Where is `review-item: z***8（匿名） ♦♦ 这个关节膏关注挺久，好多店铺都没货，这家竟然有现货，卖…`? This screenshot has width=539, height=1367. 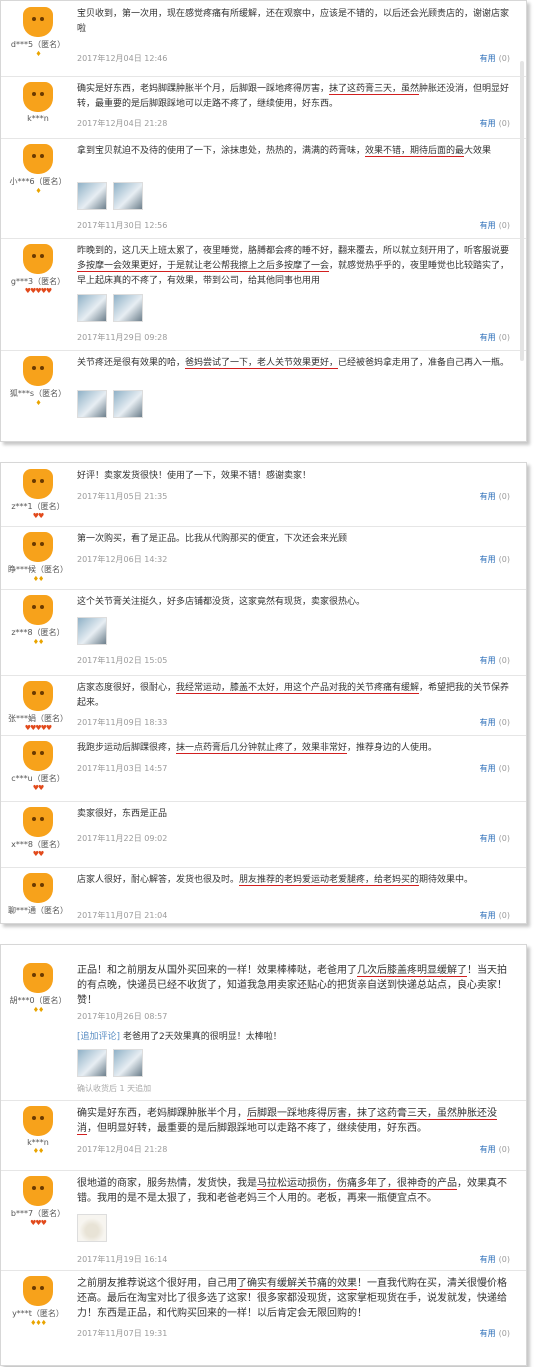
review-item: z***8（匿名） ♦♦ 这个关节膏关注挺久，好多店铺都没货，这家竟然有现货，卖… is located at coordinates (263, 632).